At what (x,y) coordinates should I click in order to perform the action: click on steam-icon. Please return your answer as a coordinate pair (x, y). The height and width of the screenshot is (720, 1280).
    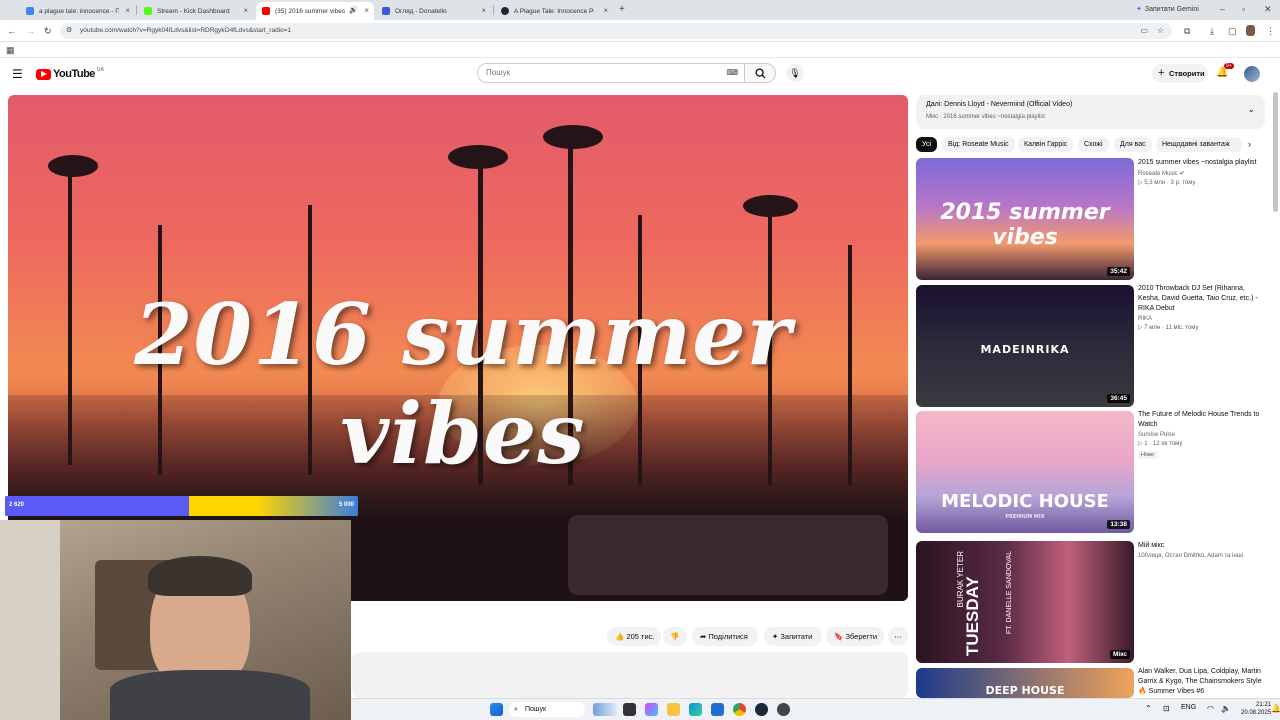
    Looking at the image, I should click on (761, 709).